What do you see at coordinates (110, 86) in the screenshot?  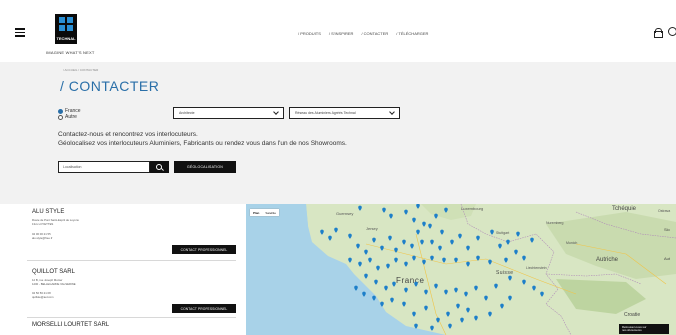 I see `page-title: / CONTACTER` at bounding box center [110, 86].